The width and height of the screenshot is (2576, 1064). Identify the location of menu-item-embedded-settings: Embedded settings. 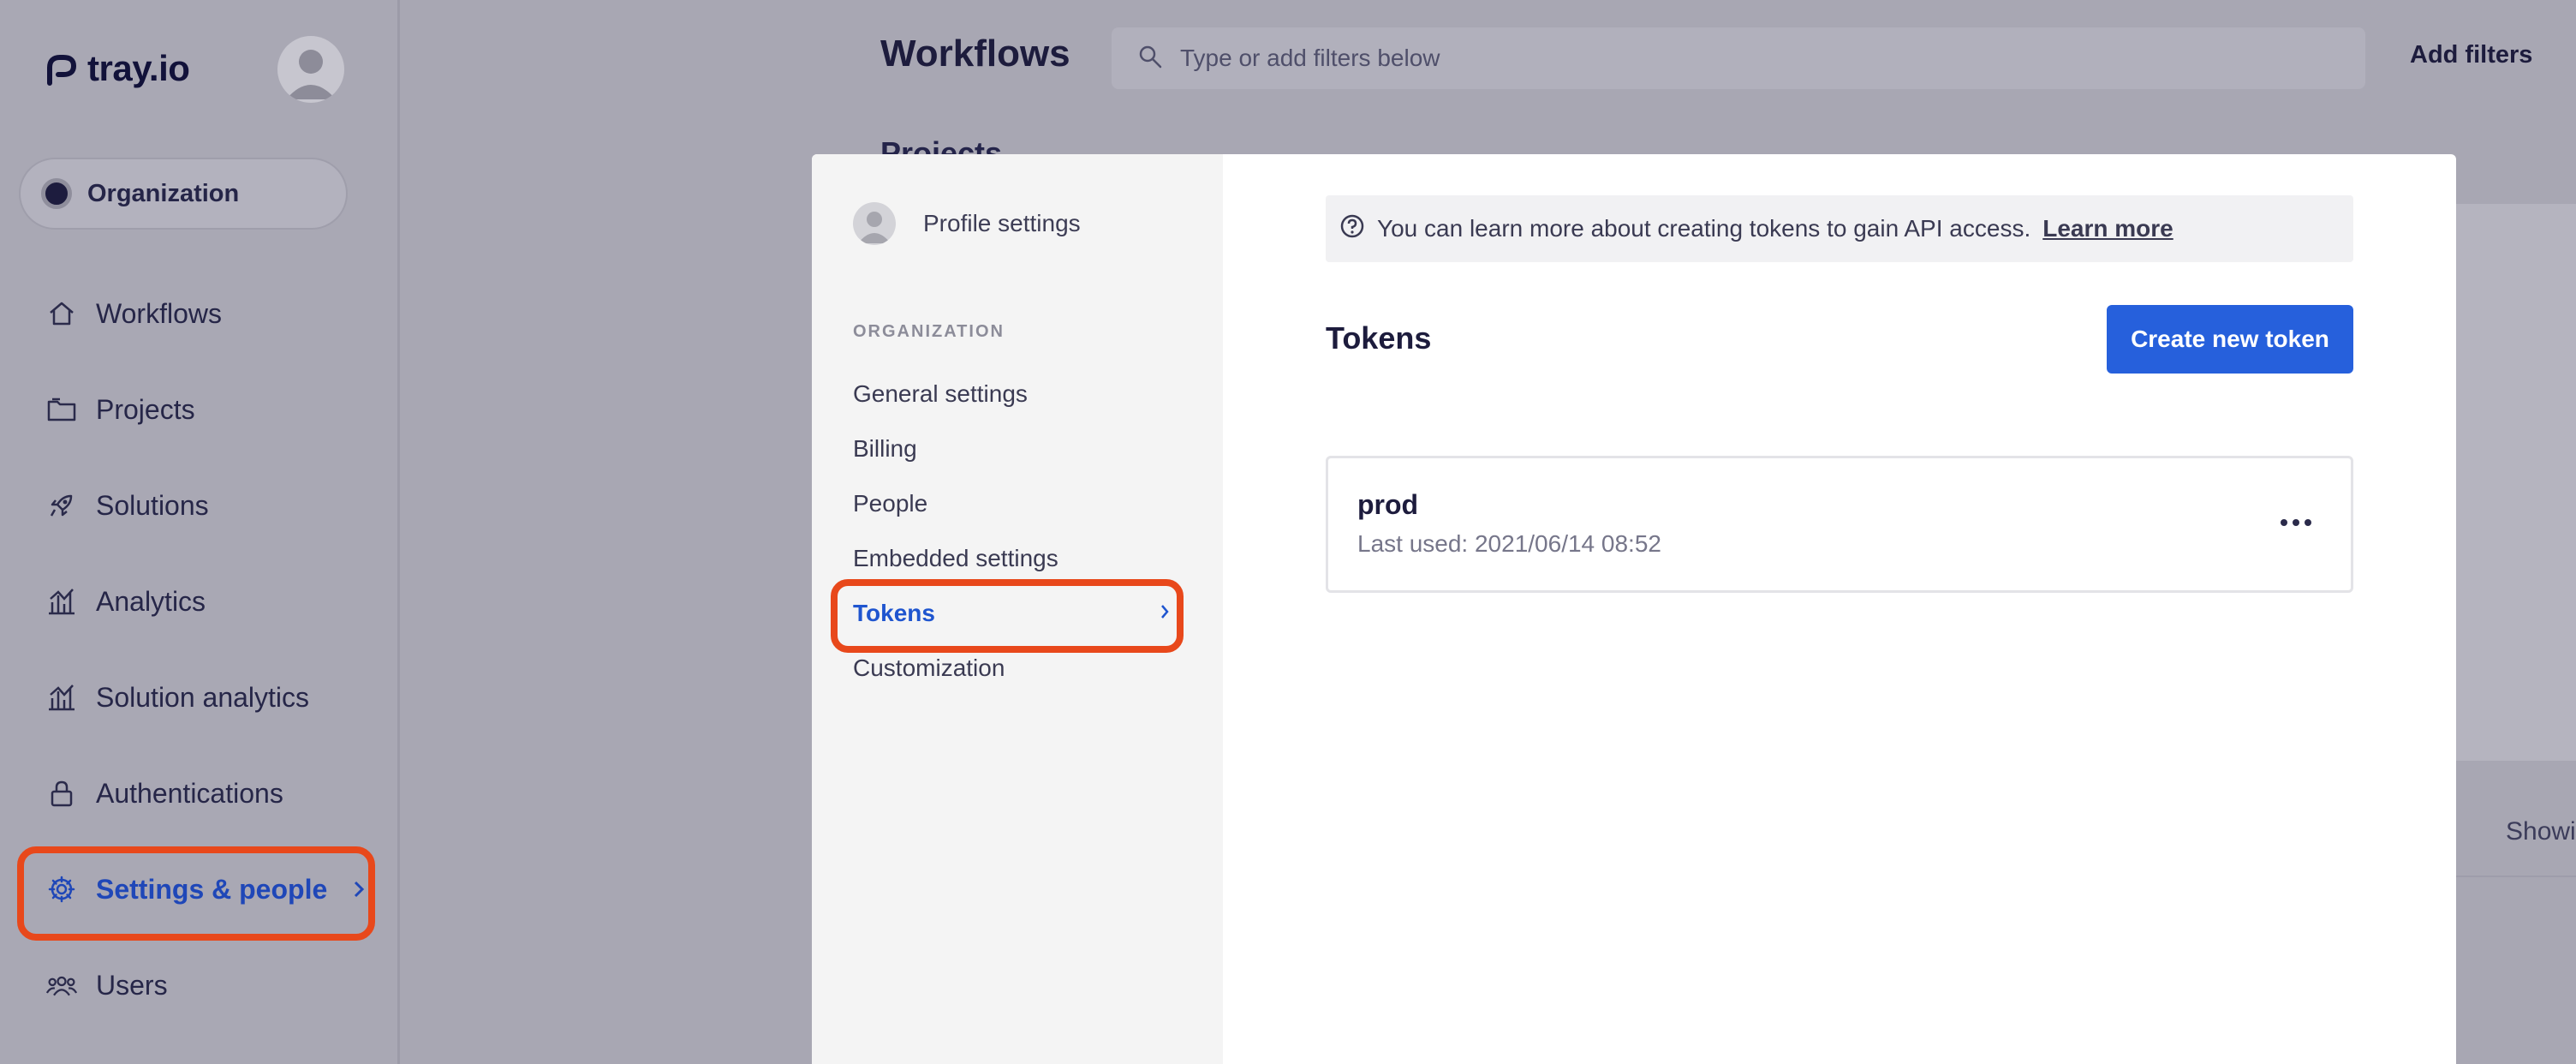
(955, 559).